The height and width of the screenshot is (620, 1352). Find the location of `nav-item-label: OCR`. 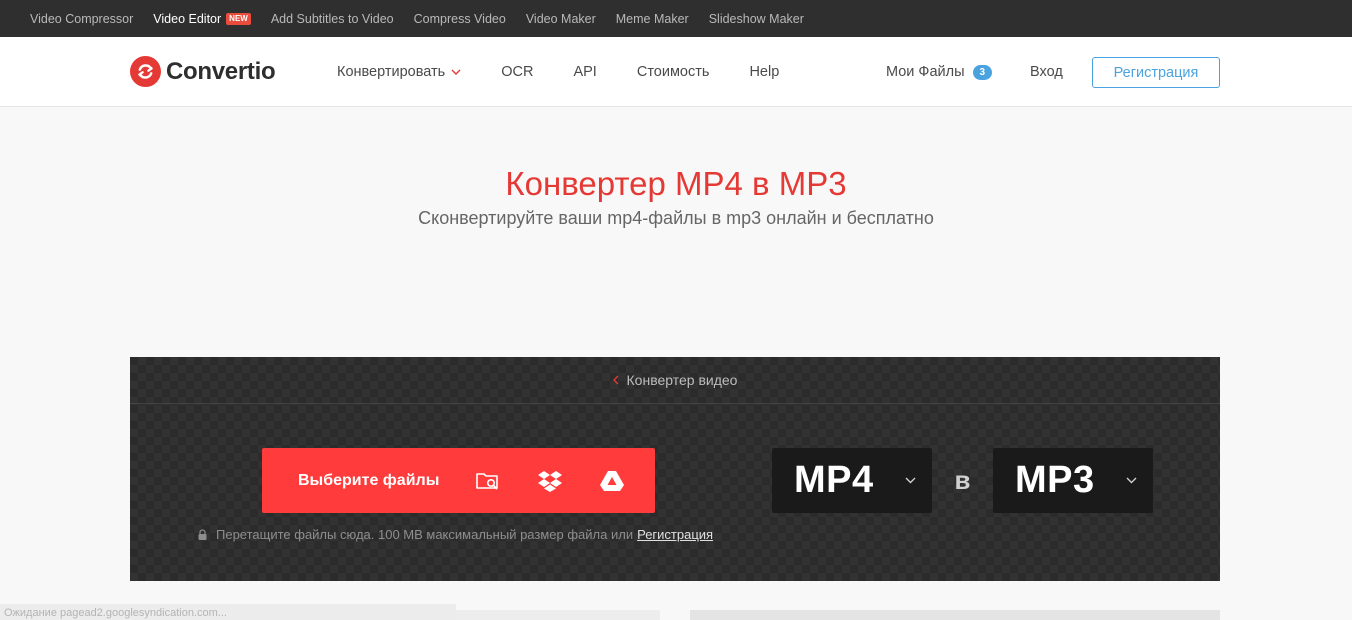

nav-item-label: OCR is located at coordinates (517, 72).